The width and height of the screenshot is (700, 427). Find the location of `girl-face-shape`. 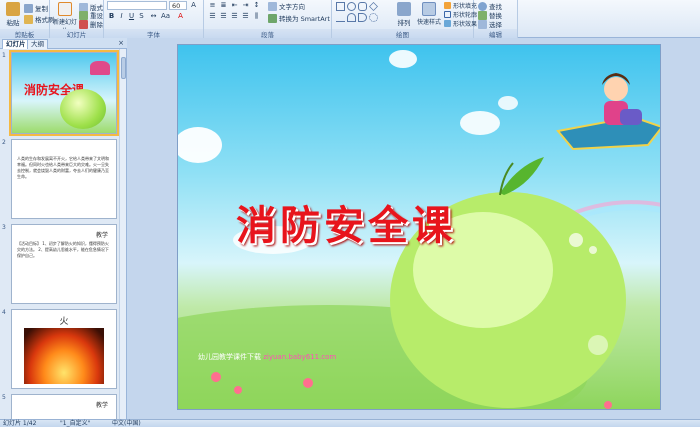

girl-face-shape is located at coordinates (616, 89).